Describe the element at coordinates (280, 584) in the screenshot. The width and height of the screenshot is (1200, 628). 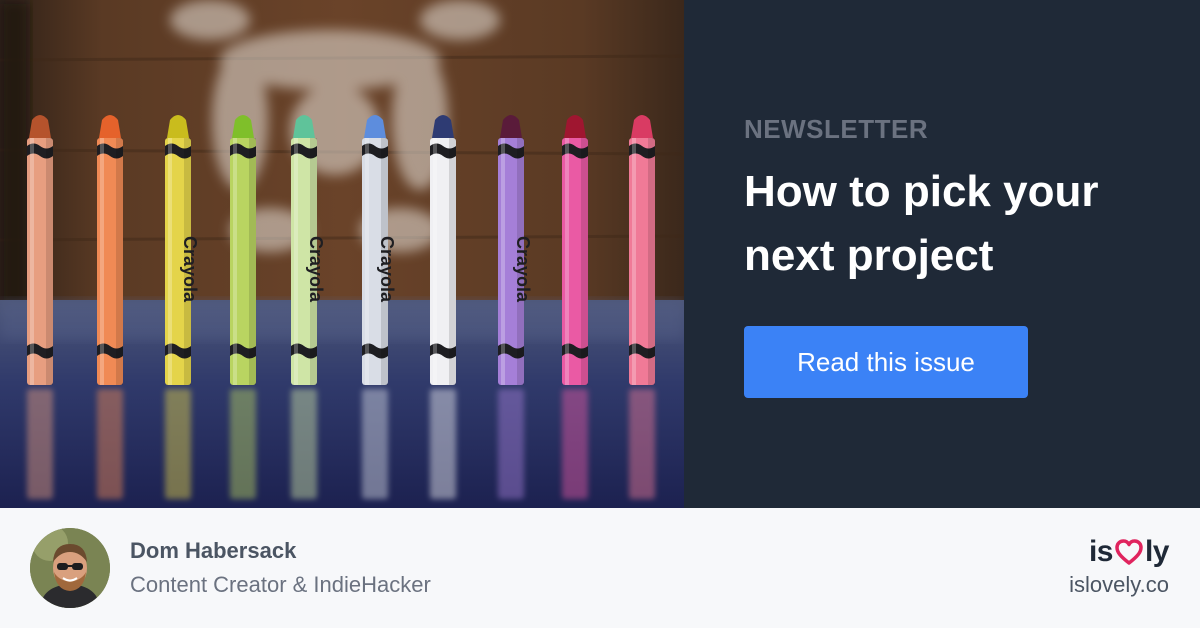
I see `author-role: Content Creator & IndieHacker` at that location.